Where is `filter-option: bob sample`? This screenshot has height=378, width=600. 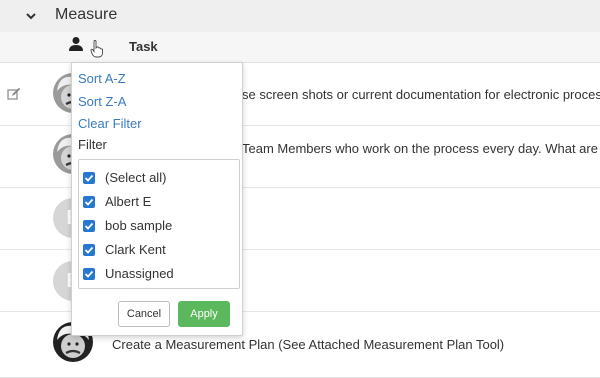 filter-option: bob sample is located at coordinates (127, 225).